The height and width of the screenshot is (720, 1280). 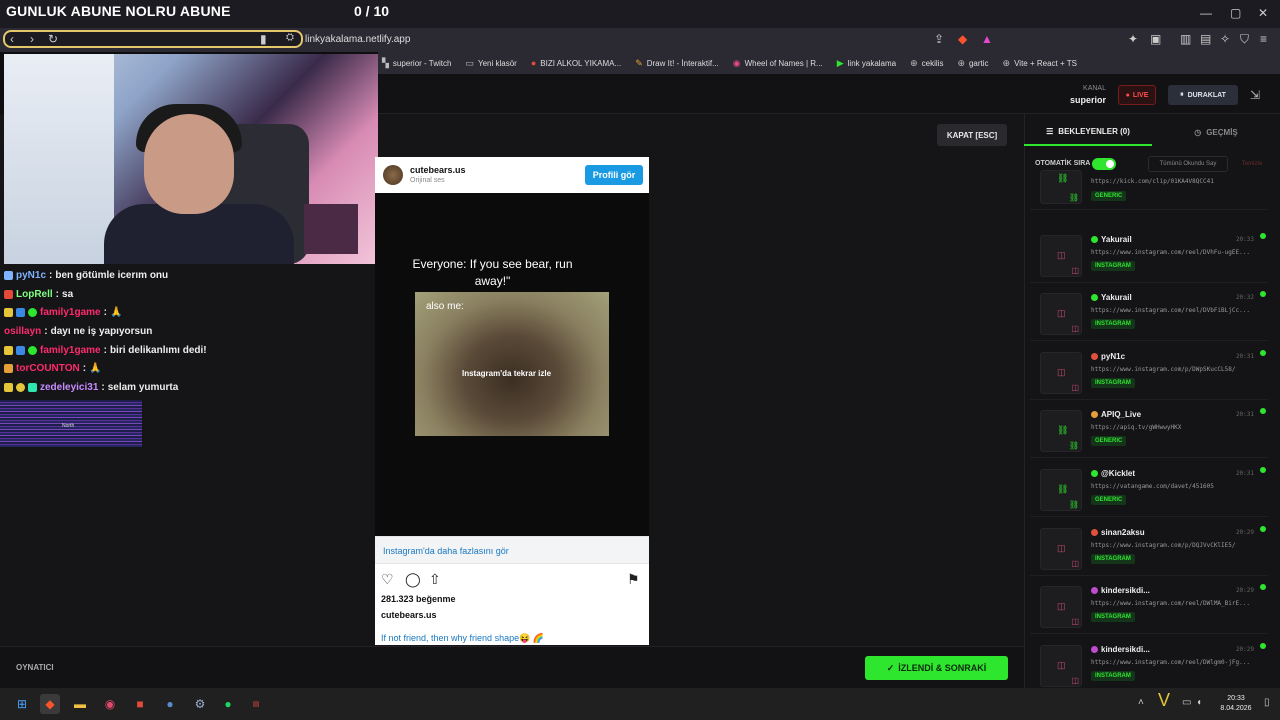 What do you see at coordinates (387, 579) in the screenshot?
I see `heart-icon: ♡` at bounding box center [387, 579].